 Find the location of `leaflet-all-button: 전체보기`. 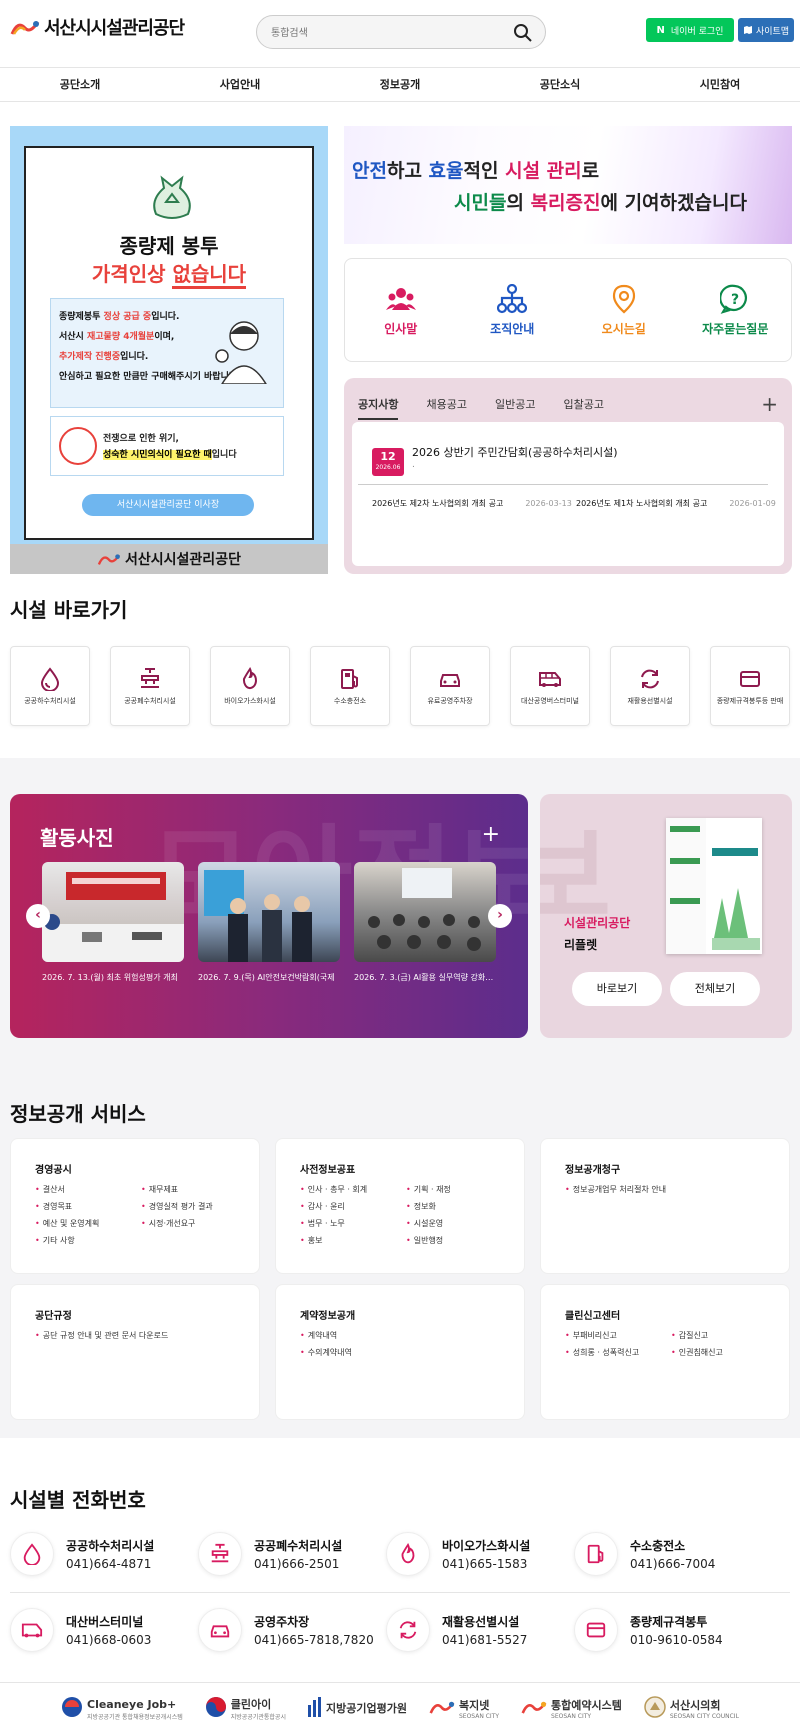

leaflet-all-button: 전체보기 is located at coordinates (715, 989).